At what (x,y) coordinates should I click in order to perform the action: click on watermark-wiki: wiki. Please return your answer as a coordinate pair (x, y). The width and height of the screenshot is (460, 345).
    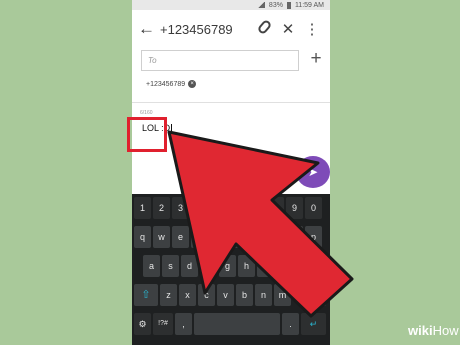
    Looking at the image, I should click on (420, 330).